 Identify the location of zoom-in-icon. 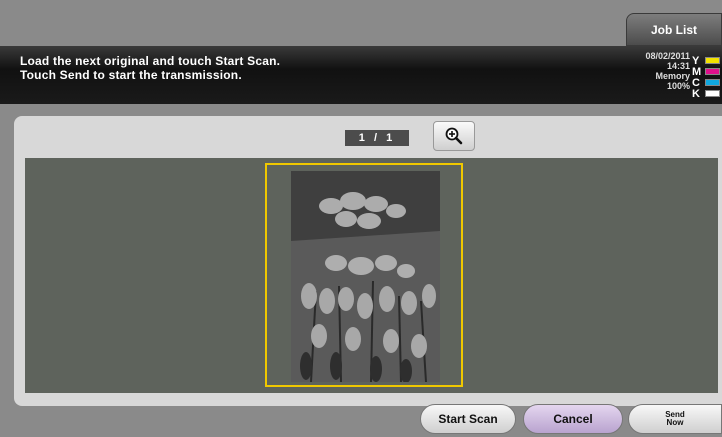
(454, 136).